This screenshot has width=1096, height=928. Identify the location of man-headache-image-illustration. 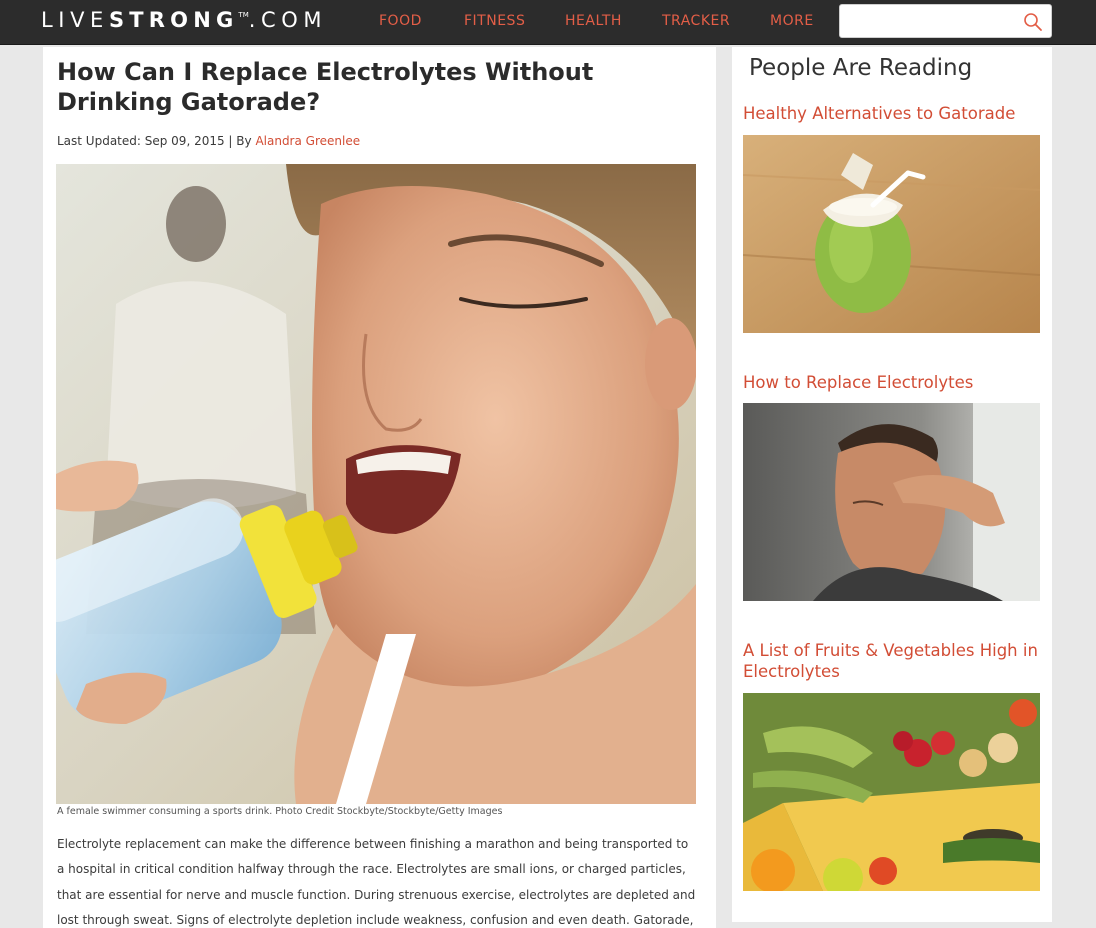
(891, 502).